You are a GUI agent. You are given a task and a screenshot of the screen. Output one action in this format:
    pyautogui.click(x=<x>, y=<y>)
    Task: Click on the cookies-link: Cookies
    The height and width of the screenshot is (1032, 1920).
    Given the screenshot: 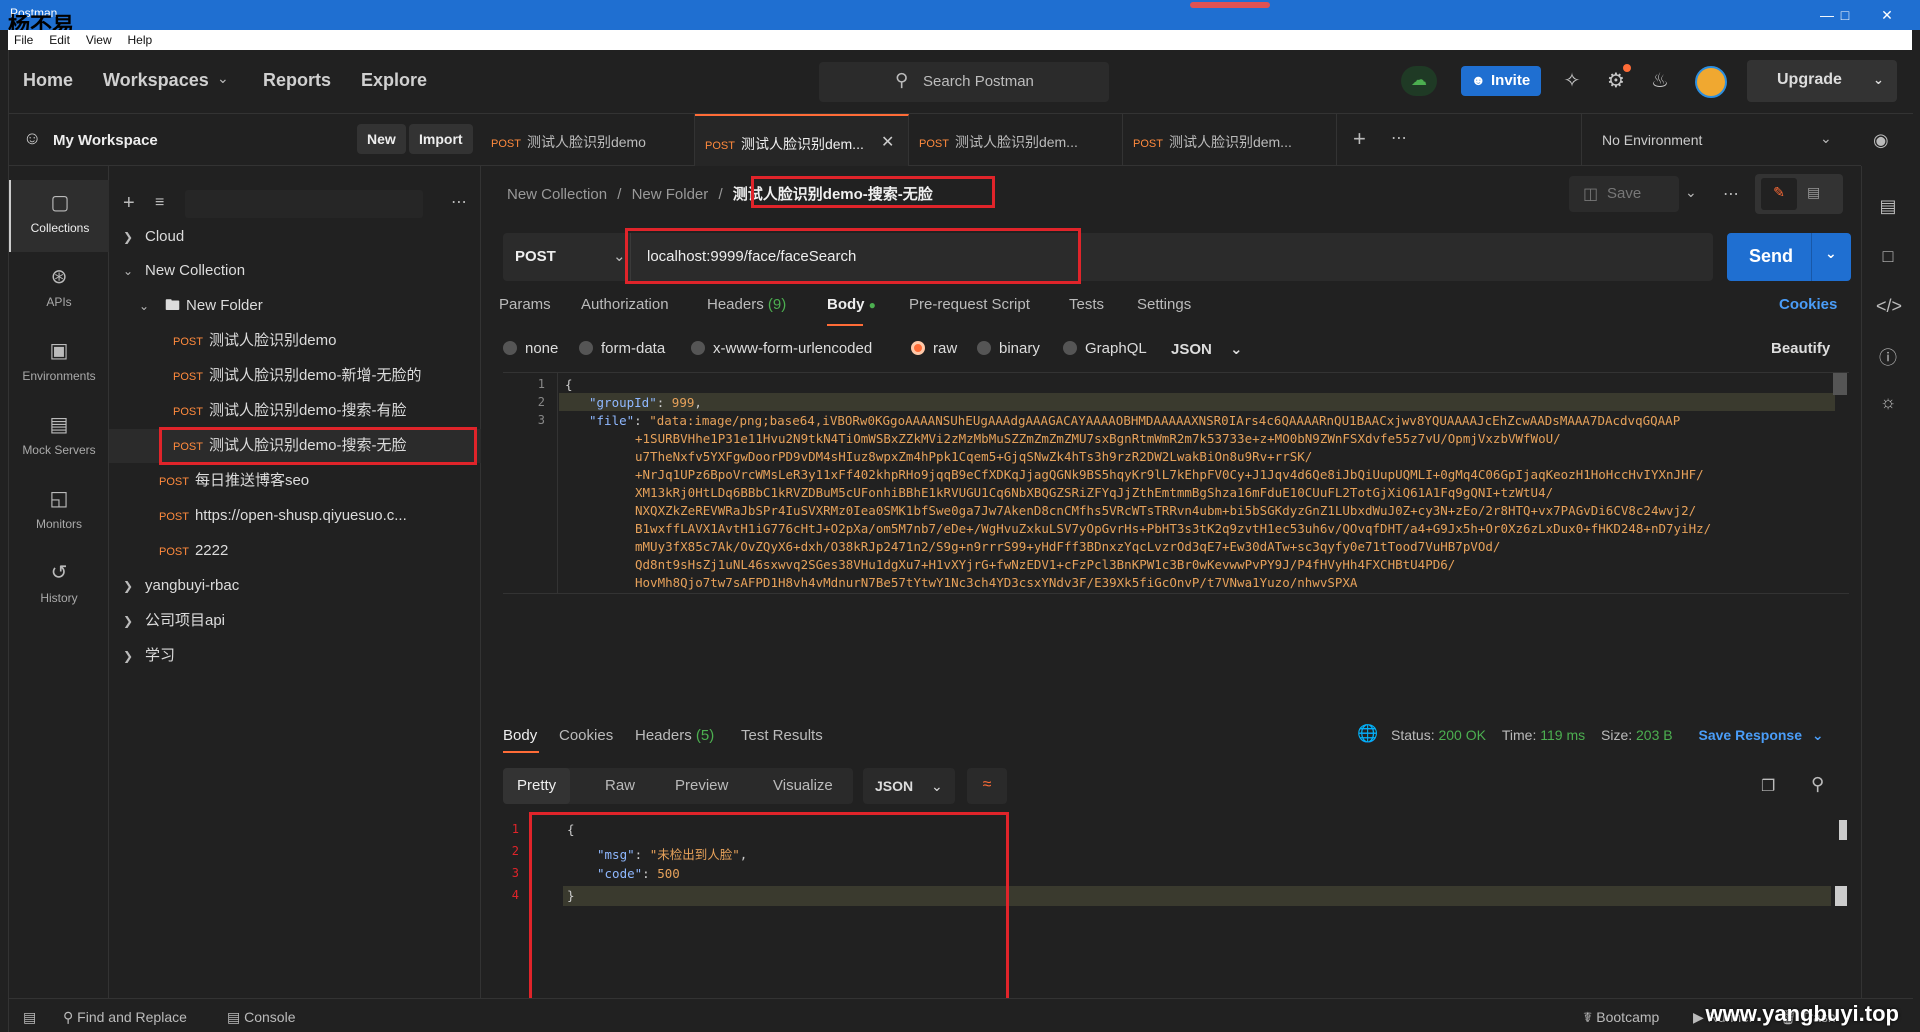 What is the action you would take?
    pyautogui.click(x=1808, y=304)
    